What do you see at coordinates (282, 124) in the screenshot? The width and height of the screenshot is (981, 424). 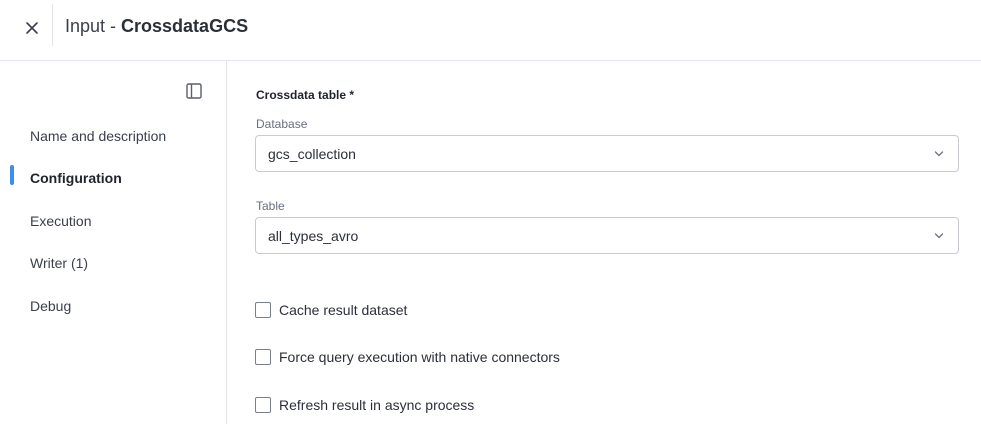 I see `database-label: Database` at bounding box center [282, 124].